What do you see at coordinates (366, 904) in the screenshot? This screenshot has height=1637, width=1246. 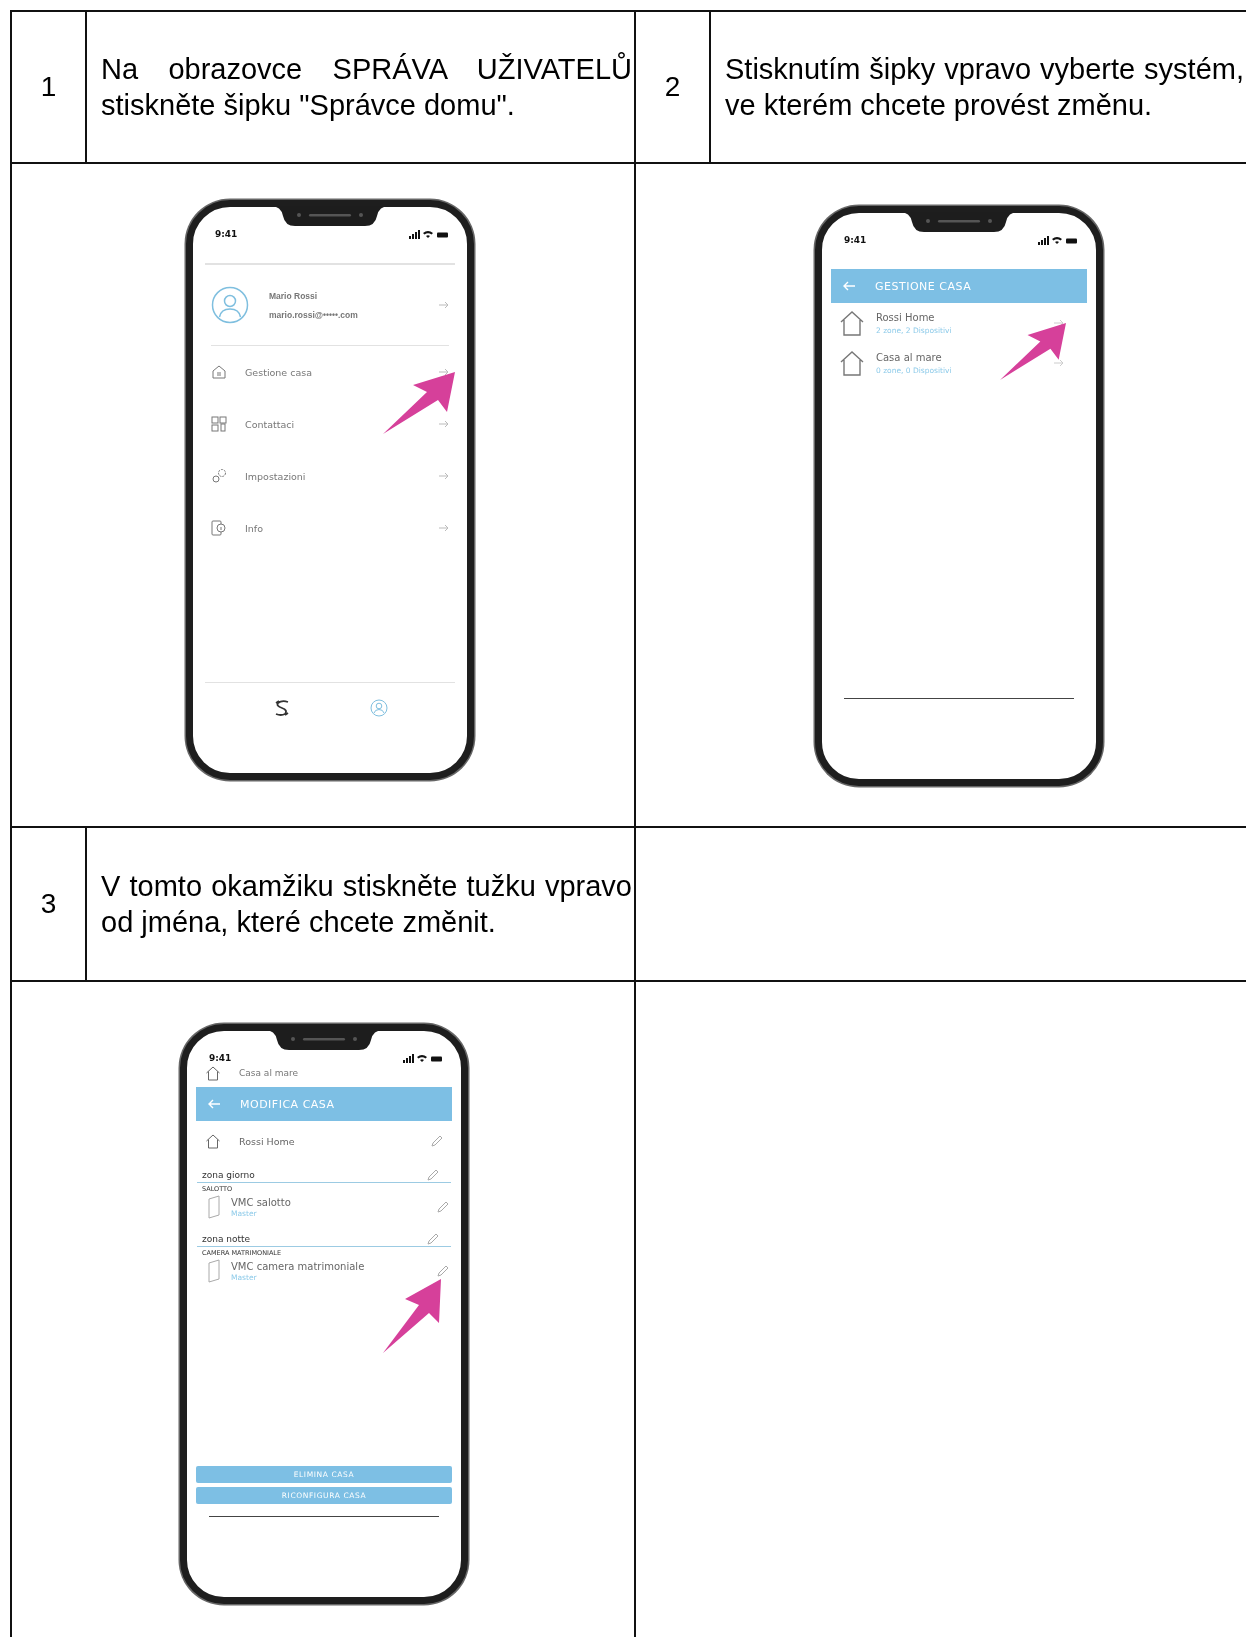 I see `step-instruction: V tomto okamžiku stiskněte tužku vpravo od jména, které chcete změnit.` at bounding box center [366, 904].